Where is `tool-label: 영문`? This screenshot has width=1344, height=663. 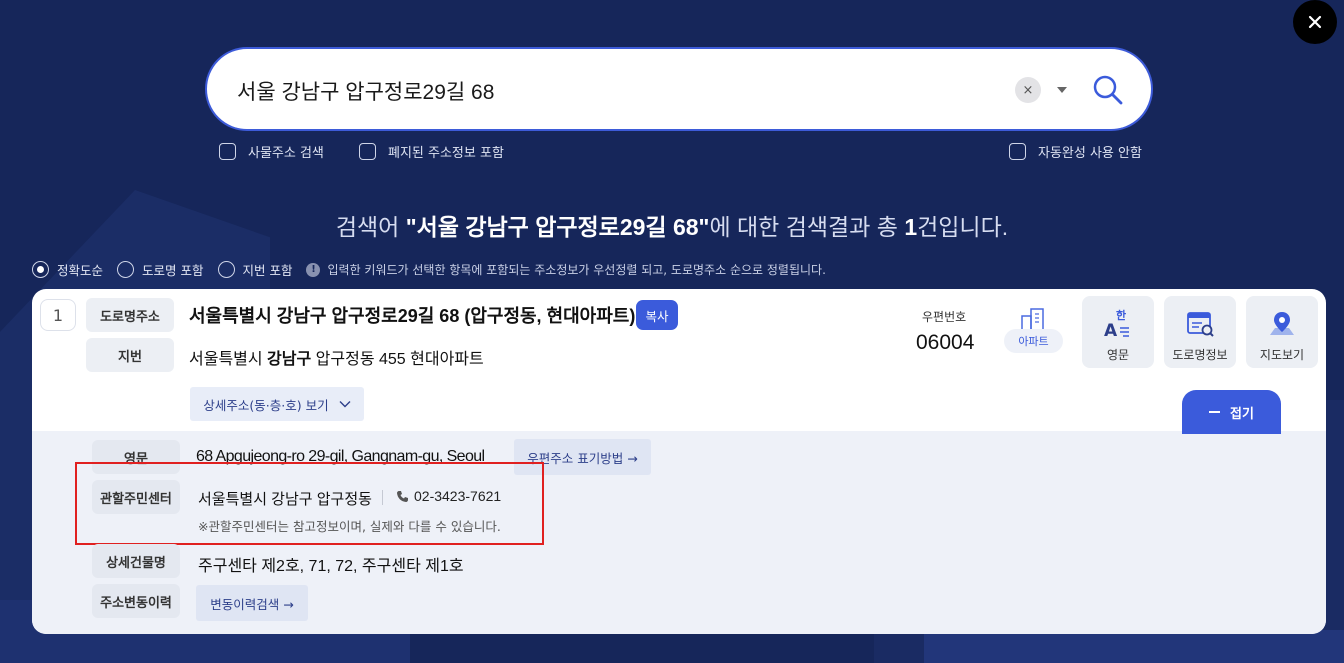 tool-label: 영문 is located at coordinates (1118, 355).